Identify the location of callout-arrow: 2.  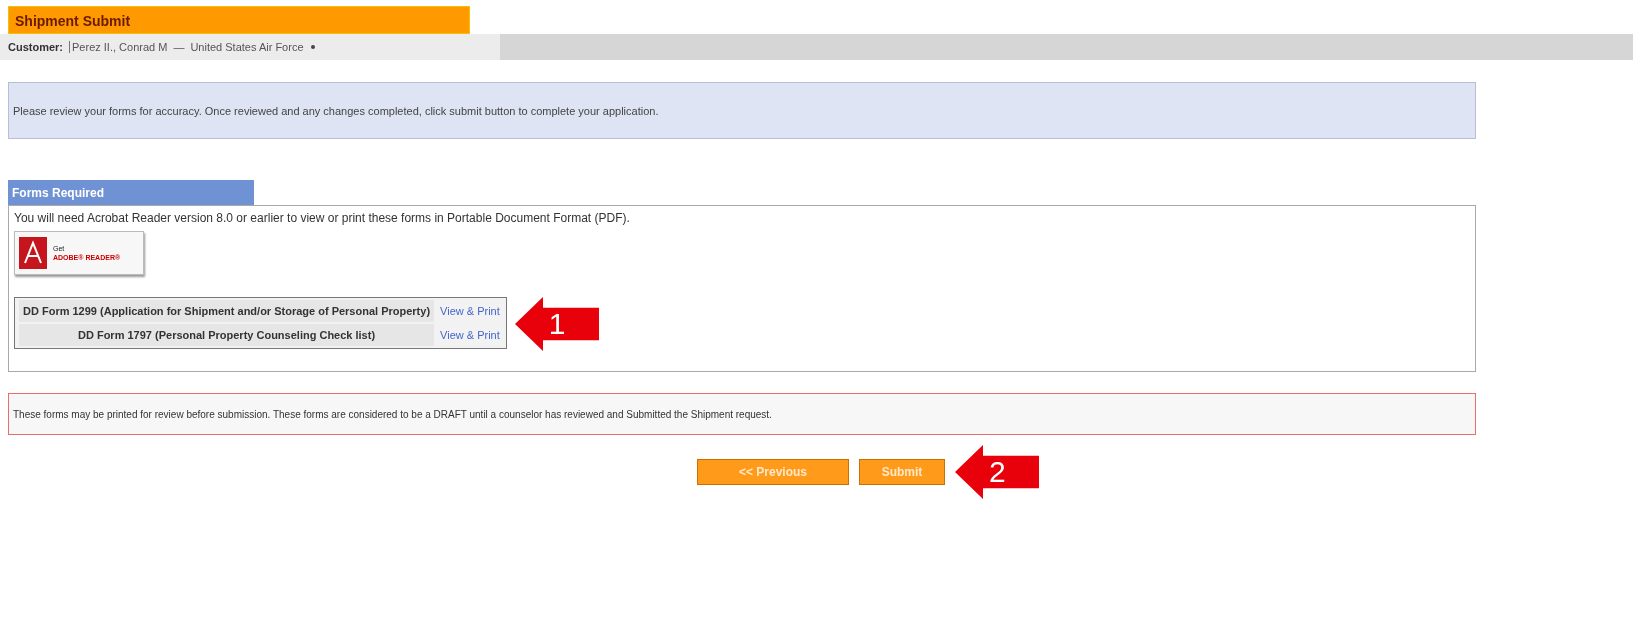
(997, 472).